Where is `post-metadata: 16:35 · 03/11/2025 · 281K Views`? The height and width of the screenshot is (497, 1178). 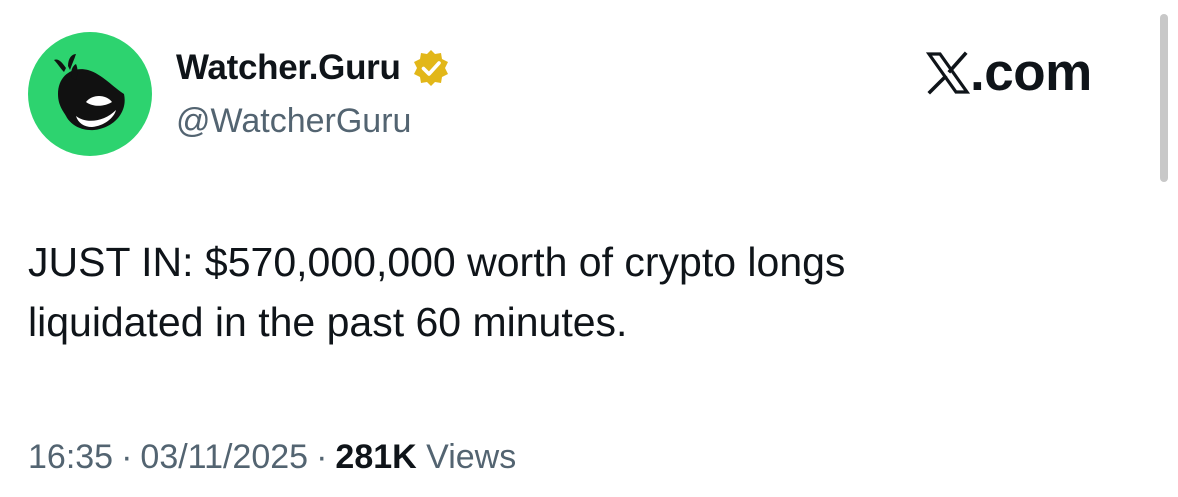
post-metadata: 16:35 · 03/11/2025 · 281K Views is located at coordinates (272, 457).